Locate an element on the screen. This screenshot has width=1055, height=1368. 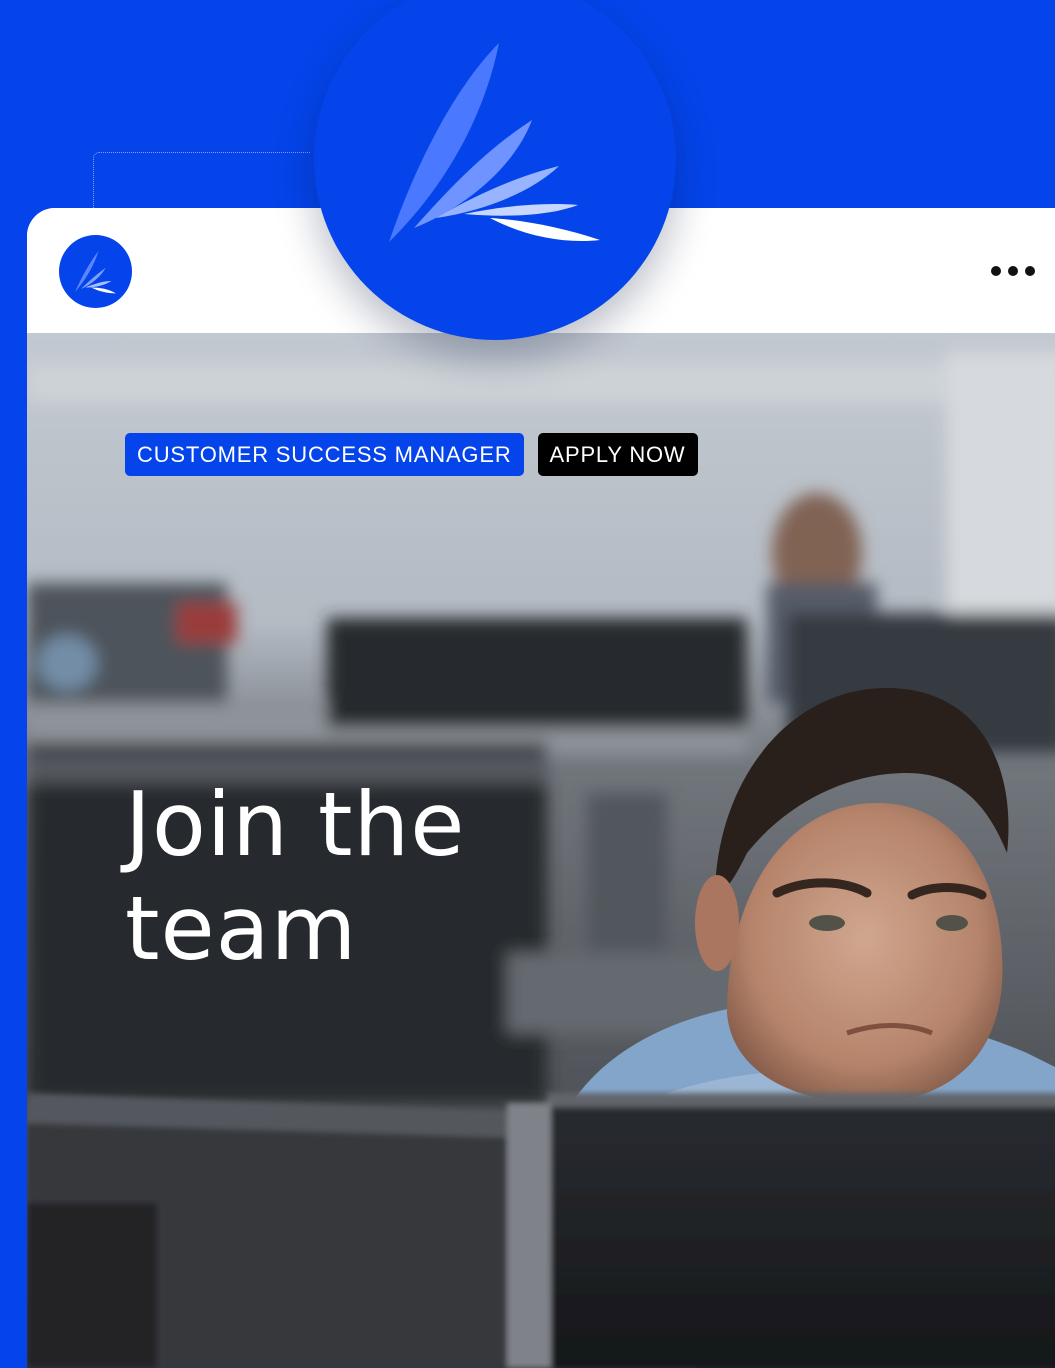
job-tags: CUSTOMER SUCCESS MANAGER APPLY NOW is located at coordinates (411, 454).